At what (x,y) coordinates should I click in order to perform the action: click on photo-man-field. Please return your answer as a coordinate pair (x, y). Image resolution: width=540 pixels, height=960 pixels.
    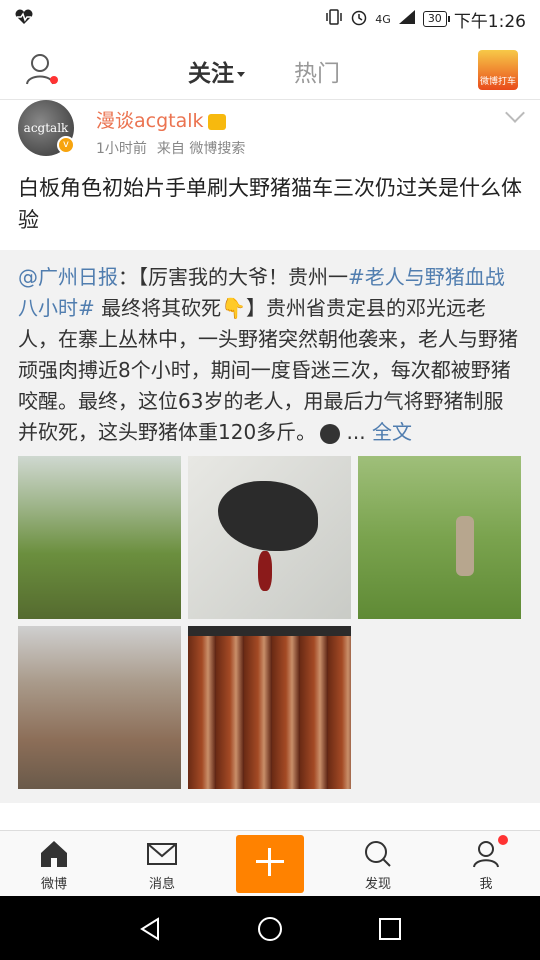
    Looking at the image, I should click on (439, 537).